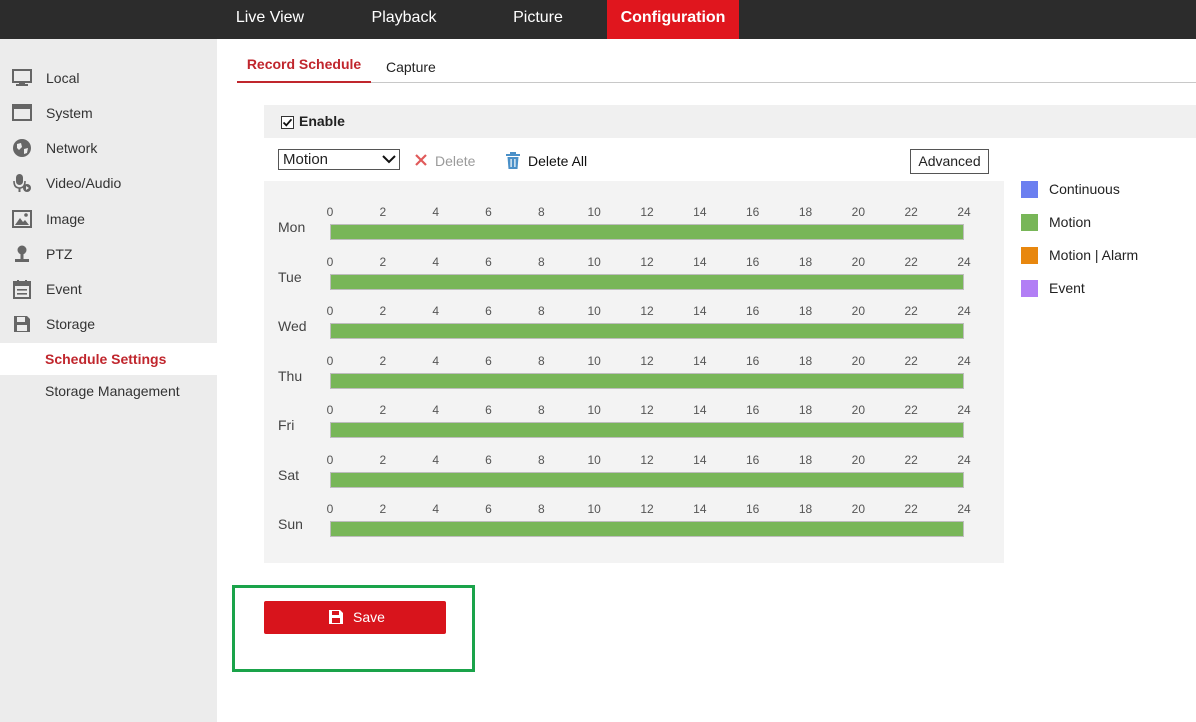  I want to click on schedule-segment, so click(647, 529).